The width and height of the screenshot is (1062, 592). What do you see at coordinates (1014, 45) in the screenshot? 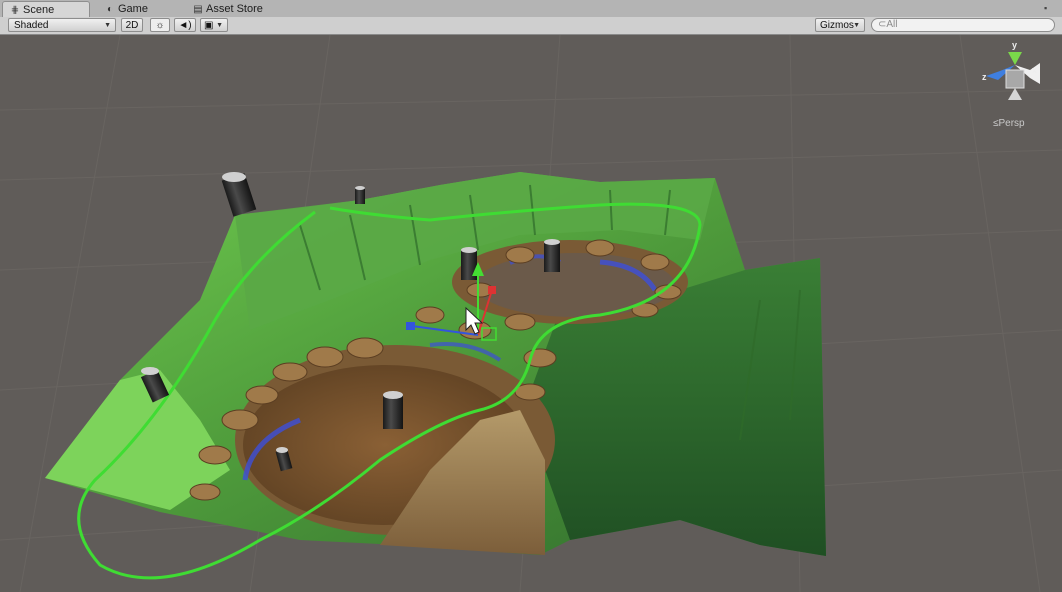
I see `gizmo-axis-y: y` at bounding box center [1014, 45].